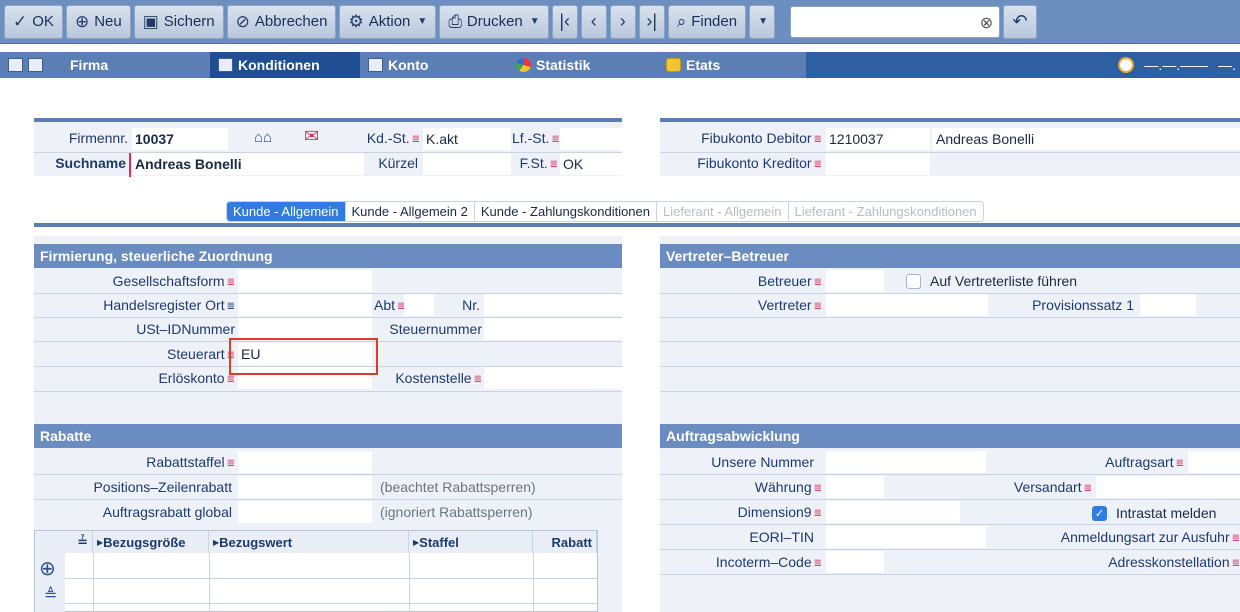  Describe the element at coordinates (281, 21) in the screenshot. I see `cancel-button: ⊘ Abbrechen` at that location.